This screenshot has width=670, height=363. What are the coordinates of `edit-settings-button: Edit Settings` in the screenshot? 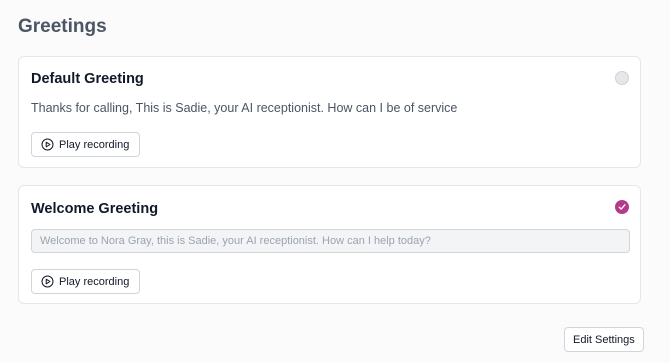 It's located at (604, 339).